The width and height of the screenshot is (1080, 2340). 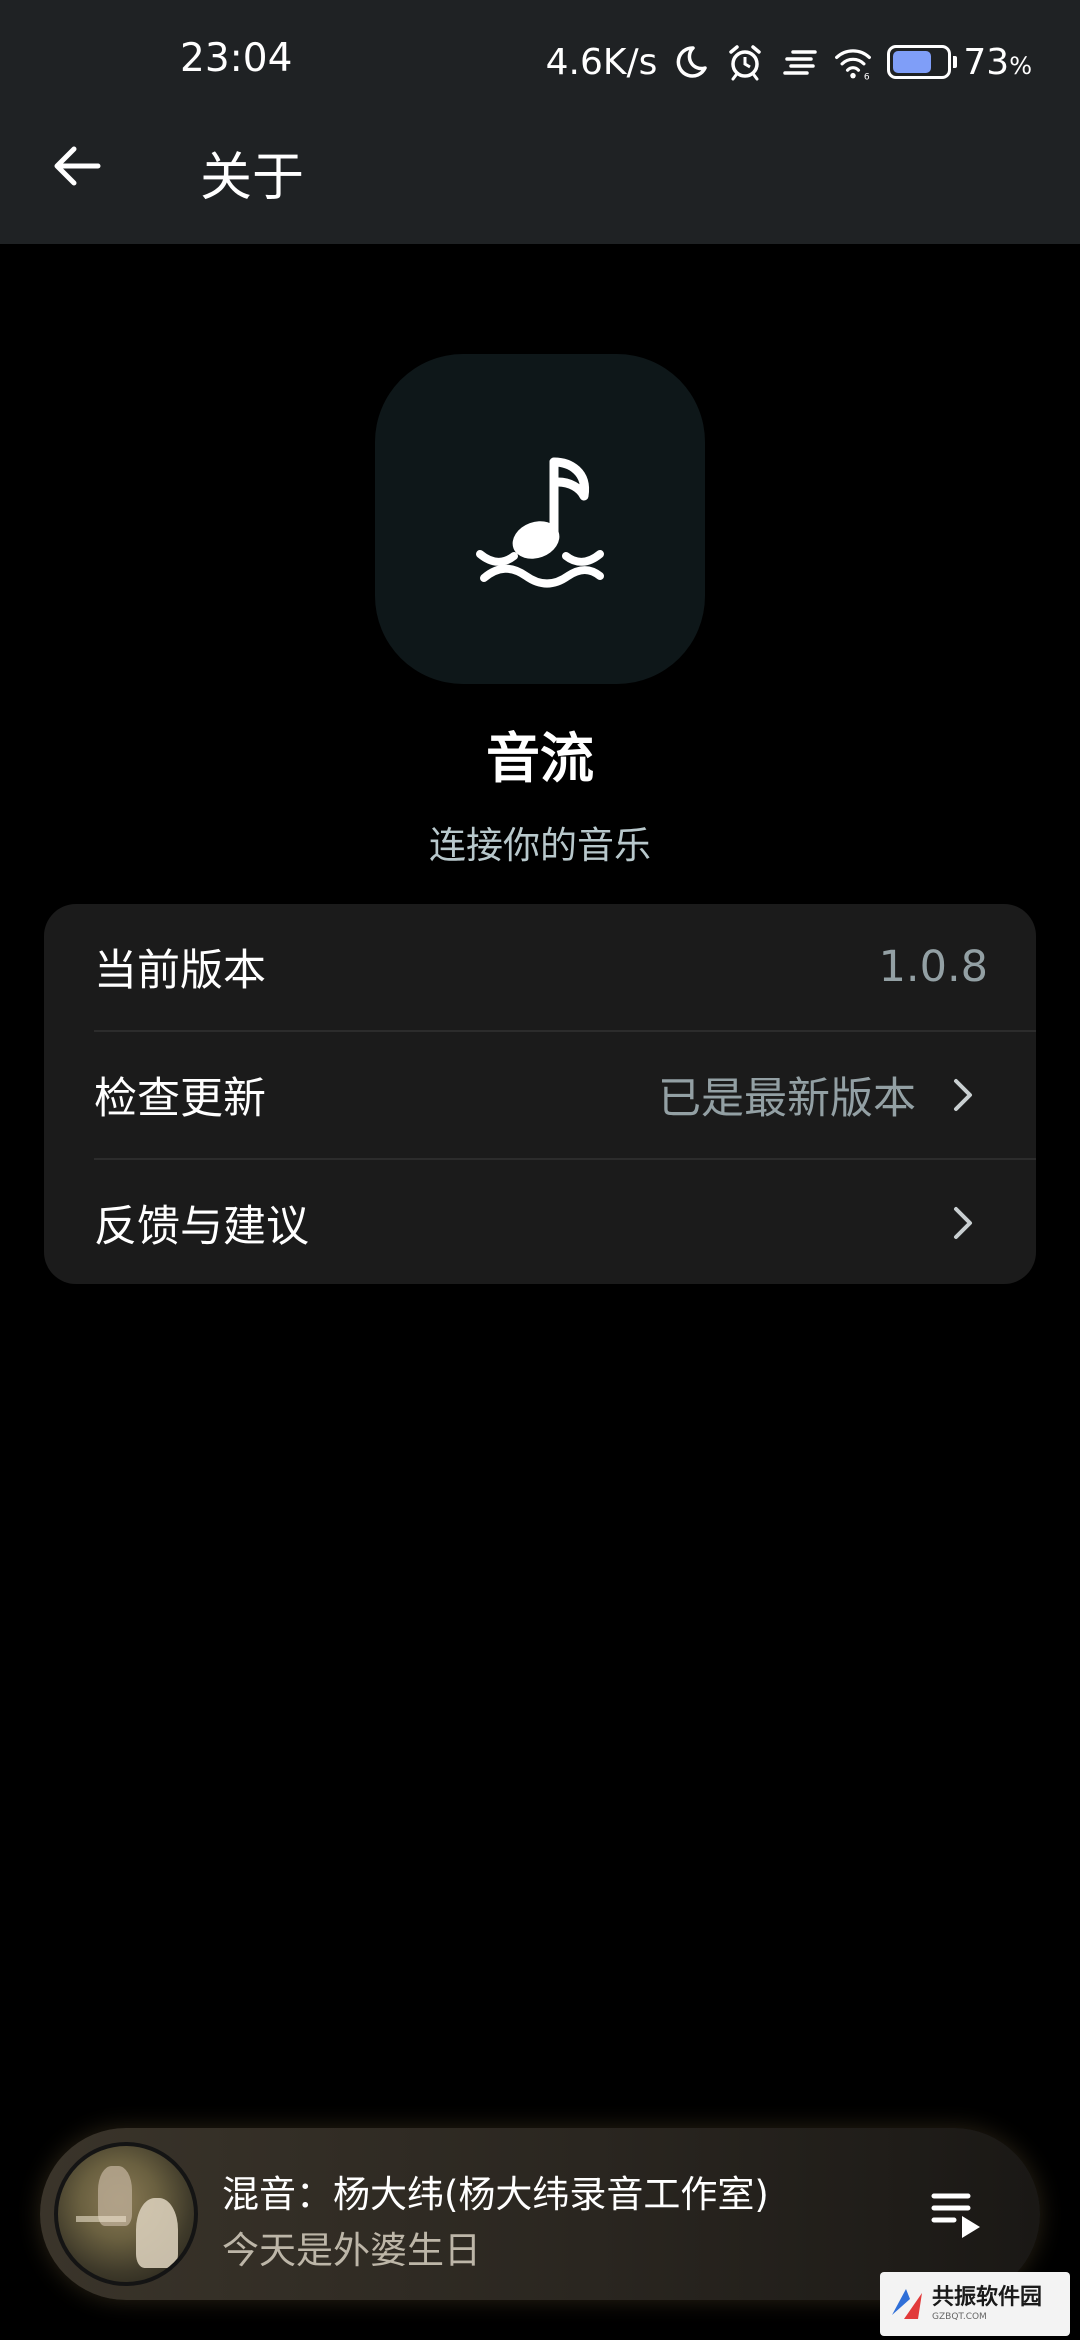 I want to click on album-cover, so click(x=126, y=2214).